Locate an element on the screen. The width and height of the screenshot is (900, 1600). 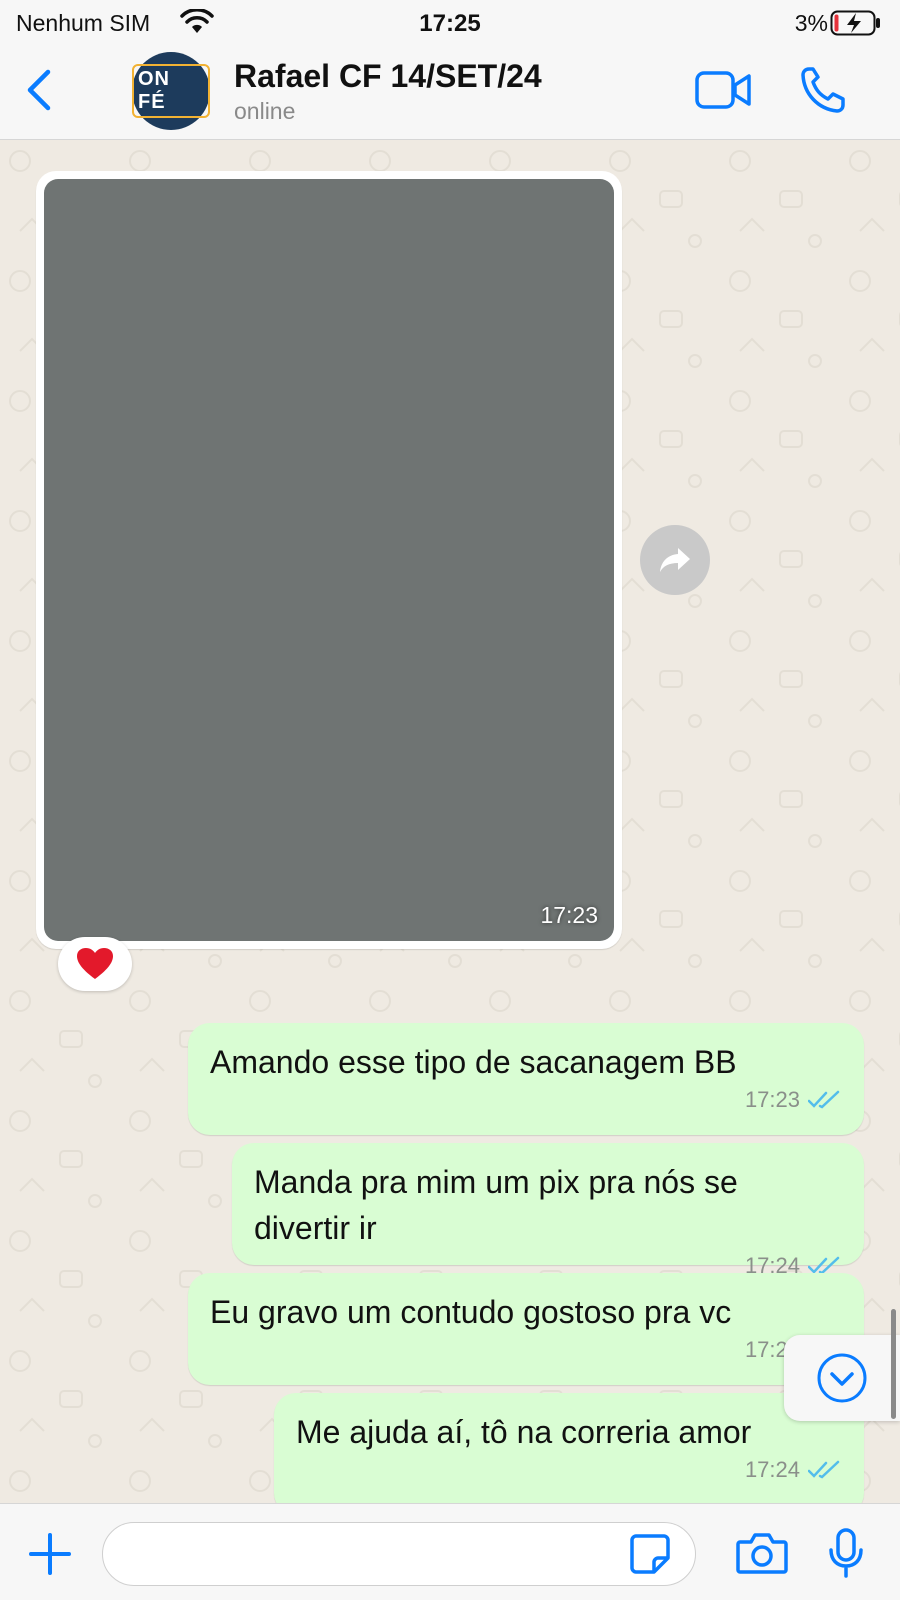
heart-reaction is located at coordinates (95, 964).